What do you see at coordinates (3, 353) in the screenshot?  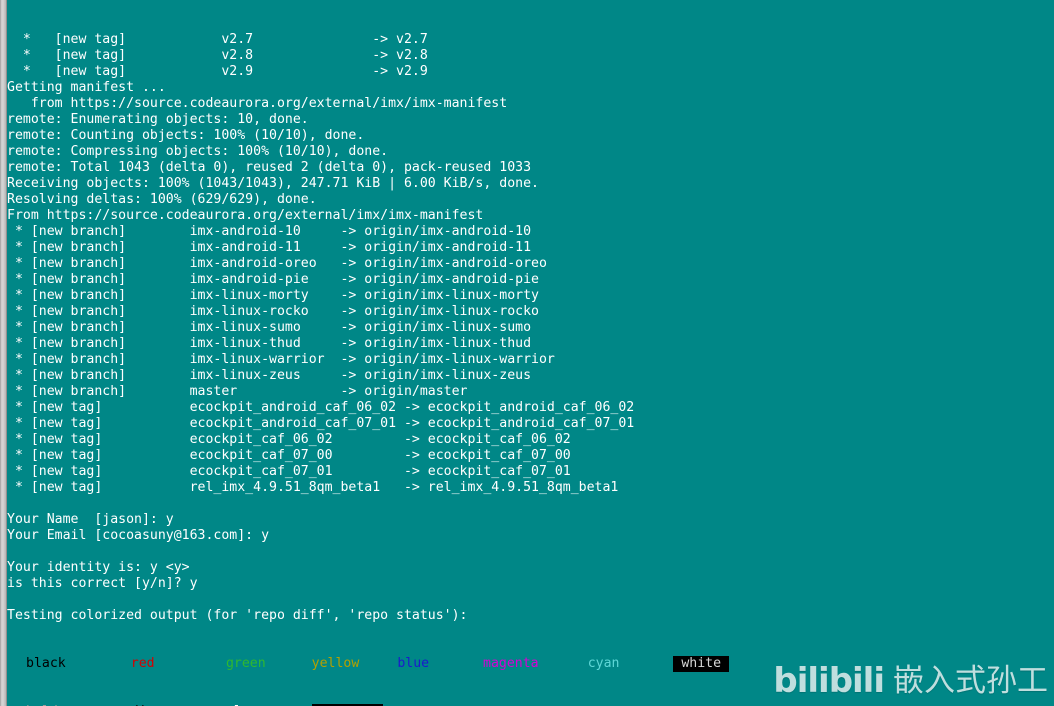 I see `vertical-scrollbar` at bounding box center [3, 353].